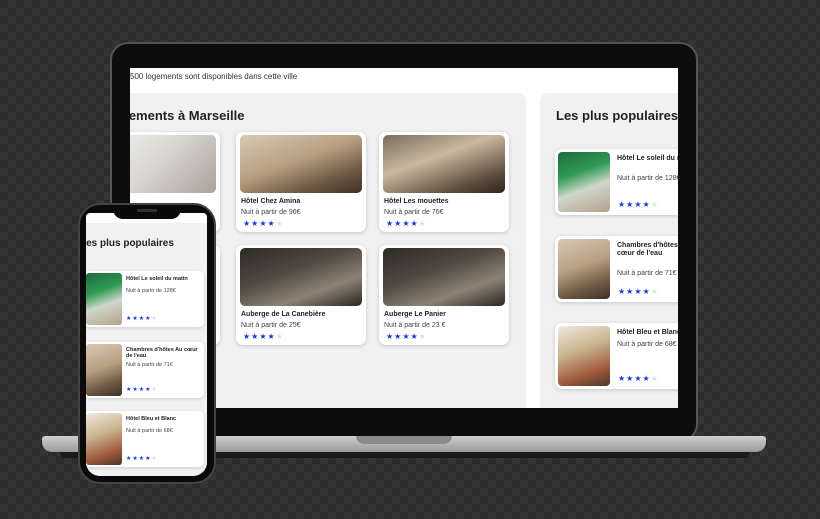  I want to click on phone-popular-card-name: Hôtel Bleu et Blanc, so click(151, 419).